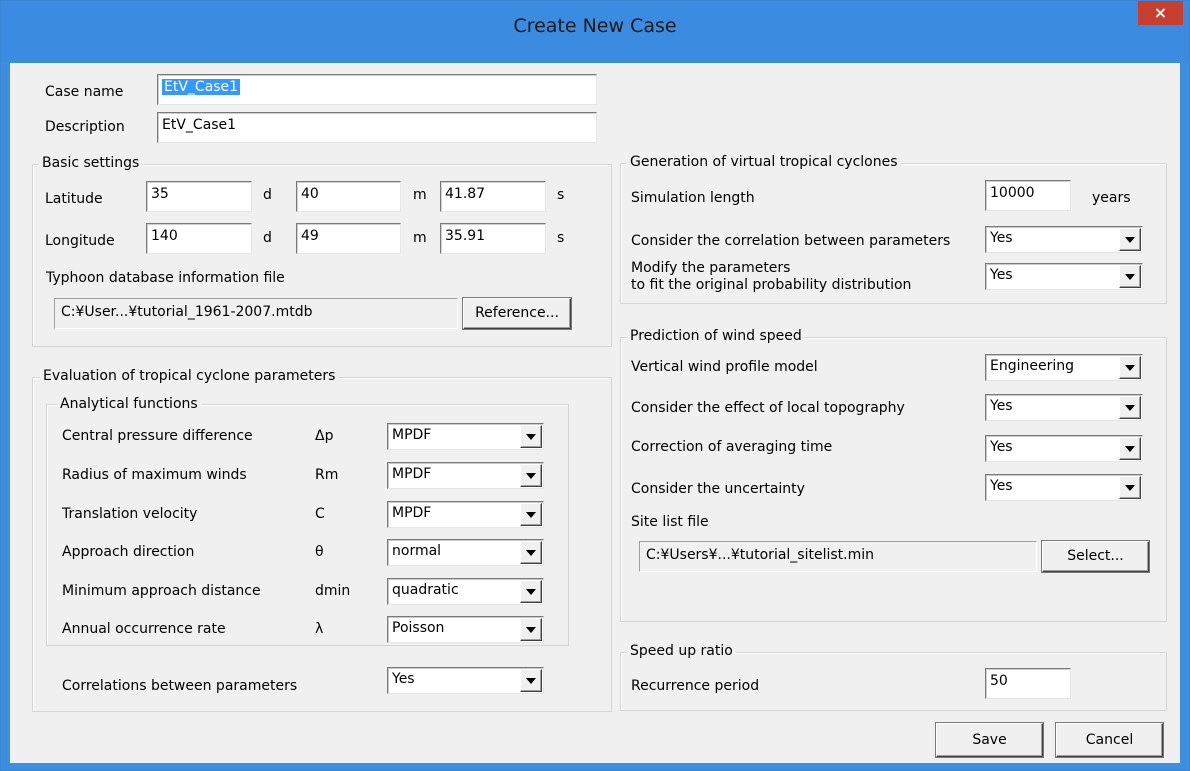 The height and width of the screenshot is (771, 1190). Describe the element at coordinates (154, 475) in the screenshot. I see `param-label: Radius of maximum winds` at that location.